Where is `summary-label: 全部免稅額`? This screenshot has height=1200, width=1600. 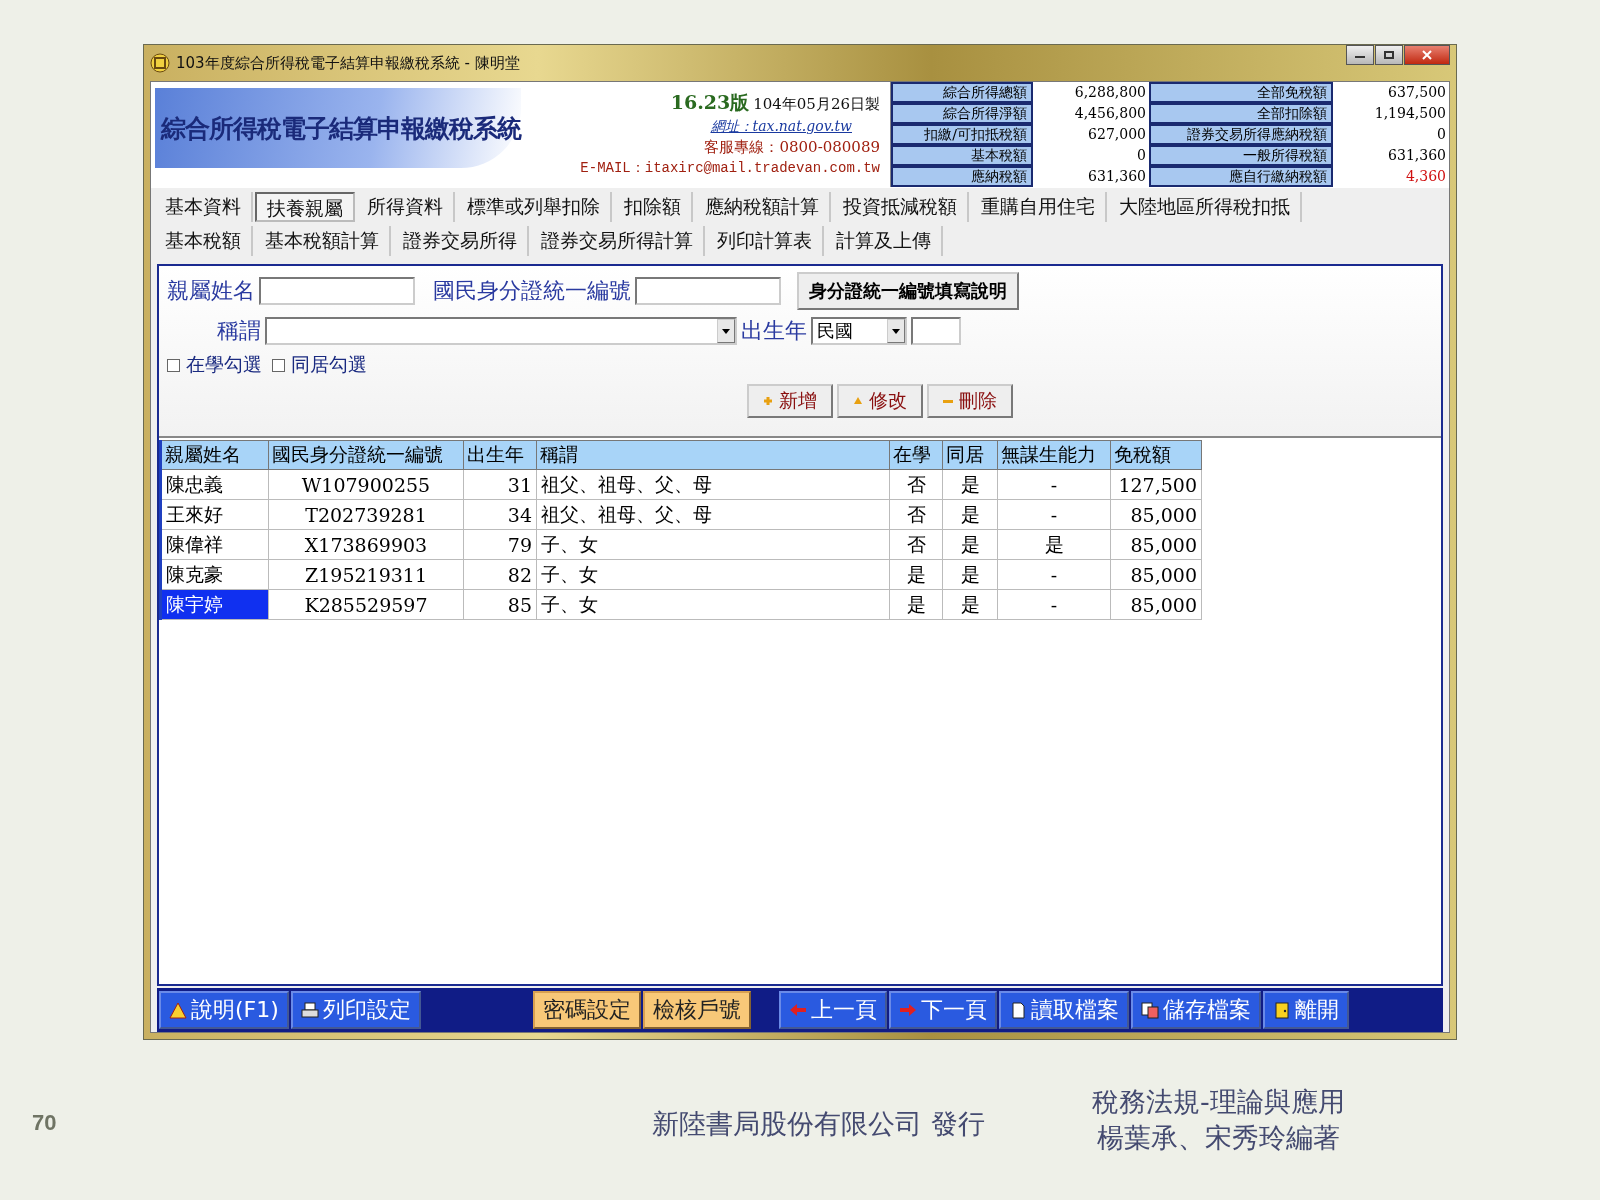
summary-label: 全部免稅額 is located at coordinates (1241, 92).